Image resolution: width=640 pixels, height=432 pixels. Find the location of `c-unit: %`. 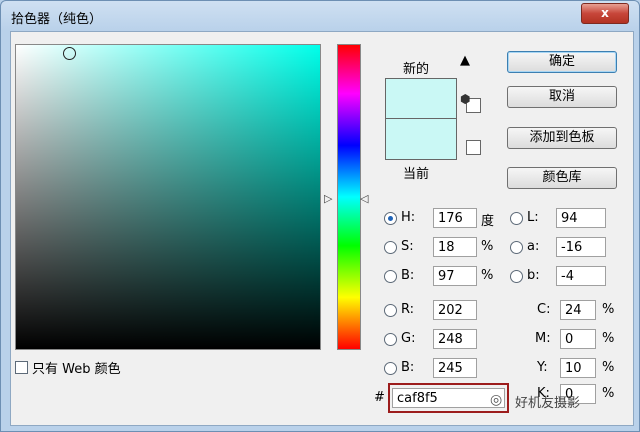

c-unit: % is located at coordinates (608, 309).